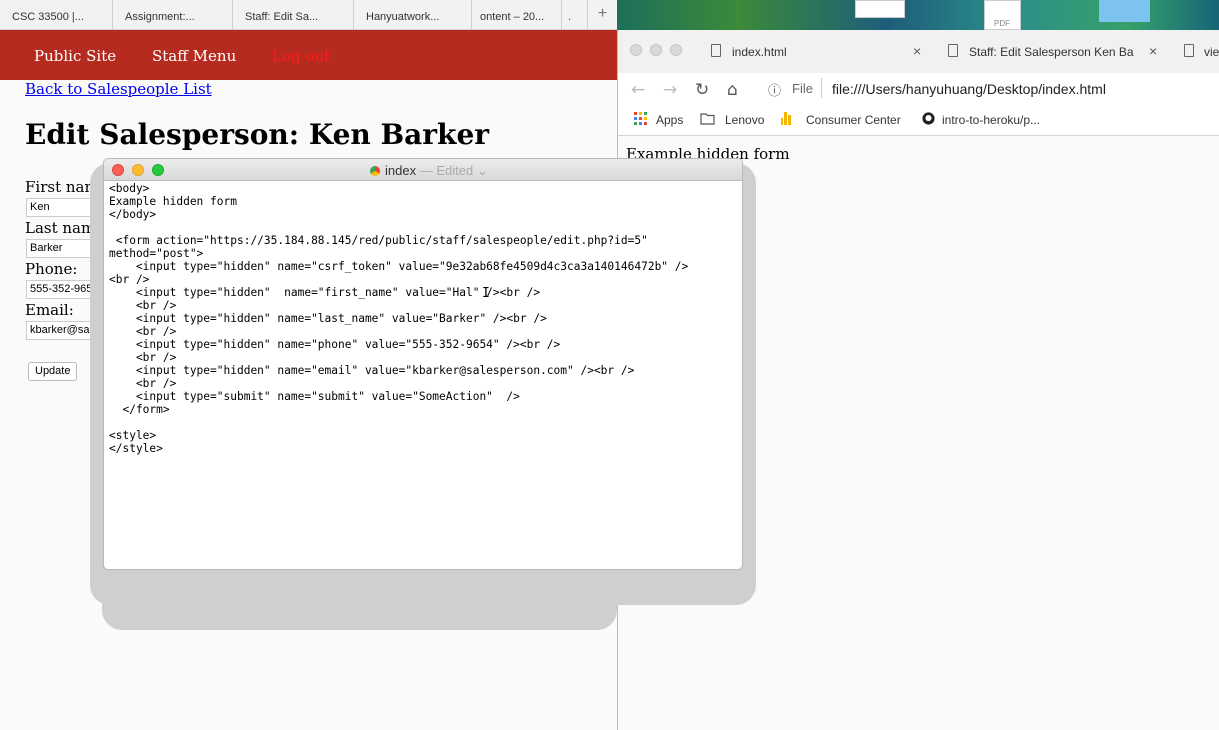 This screenshot has height=730, width=1219. What do you see at coordinates (880, 9) in the screenshot?
I see `desktop-file-thumbnail` at bounding box center [880, 9].